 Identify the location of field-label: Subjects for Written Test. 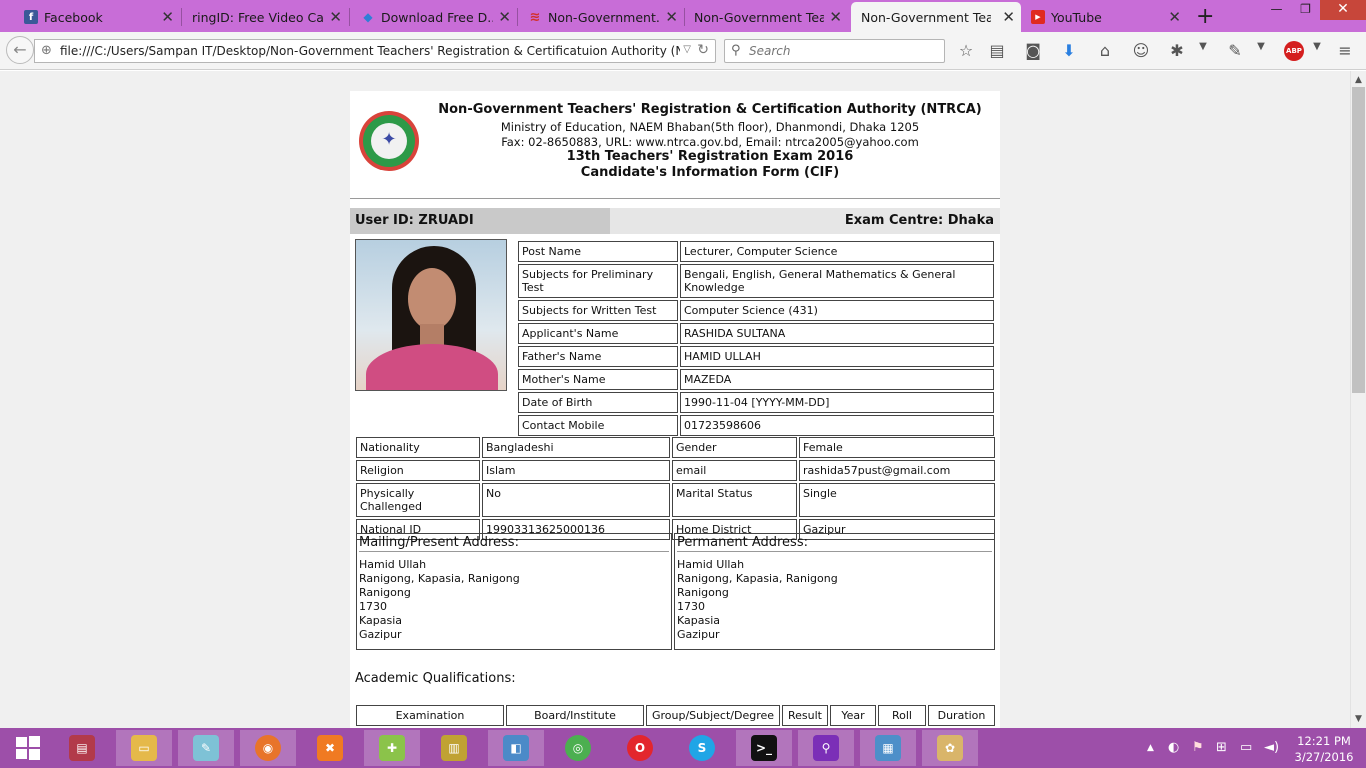
(598, 310).